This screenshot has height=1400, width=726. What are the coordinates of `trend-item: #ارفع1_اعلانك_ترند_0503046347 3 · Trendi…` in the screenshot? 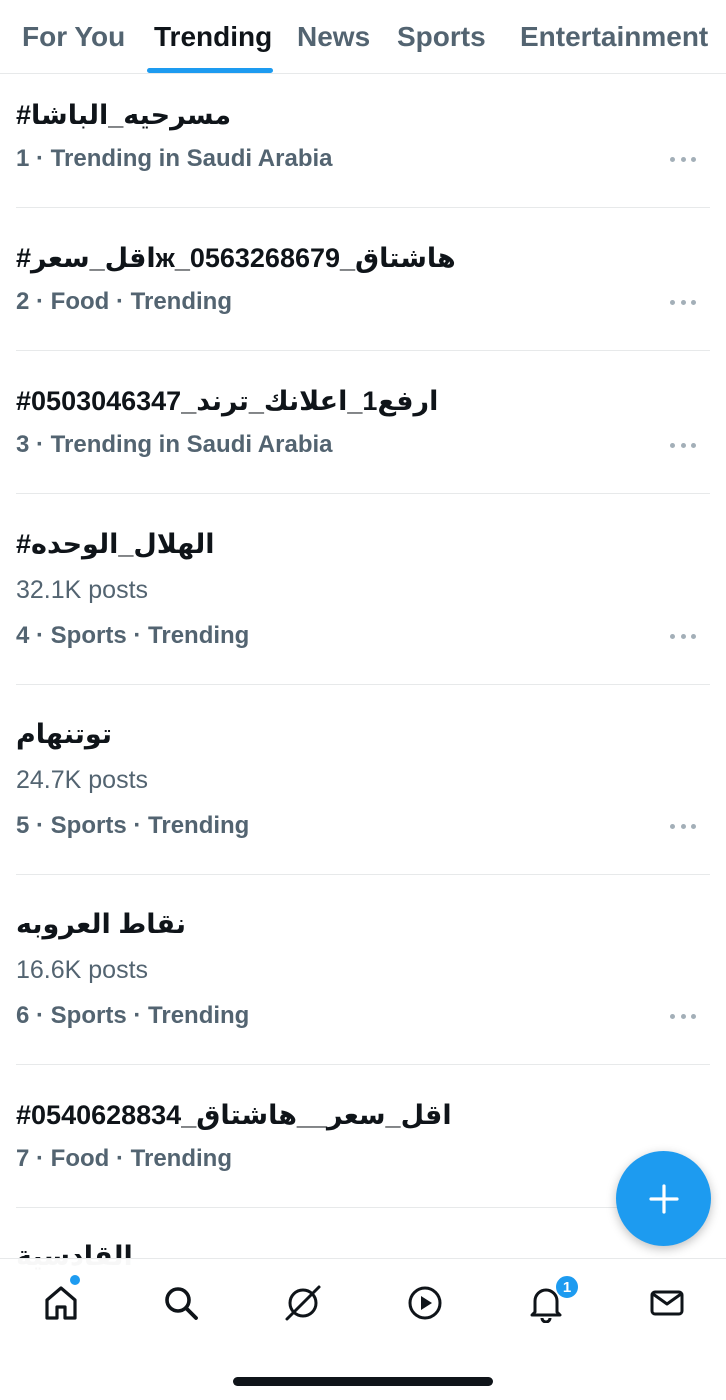 It's located at (363, 438).